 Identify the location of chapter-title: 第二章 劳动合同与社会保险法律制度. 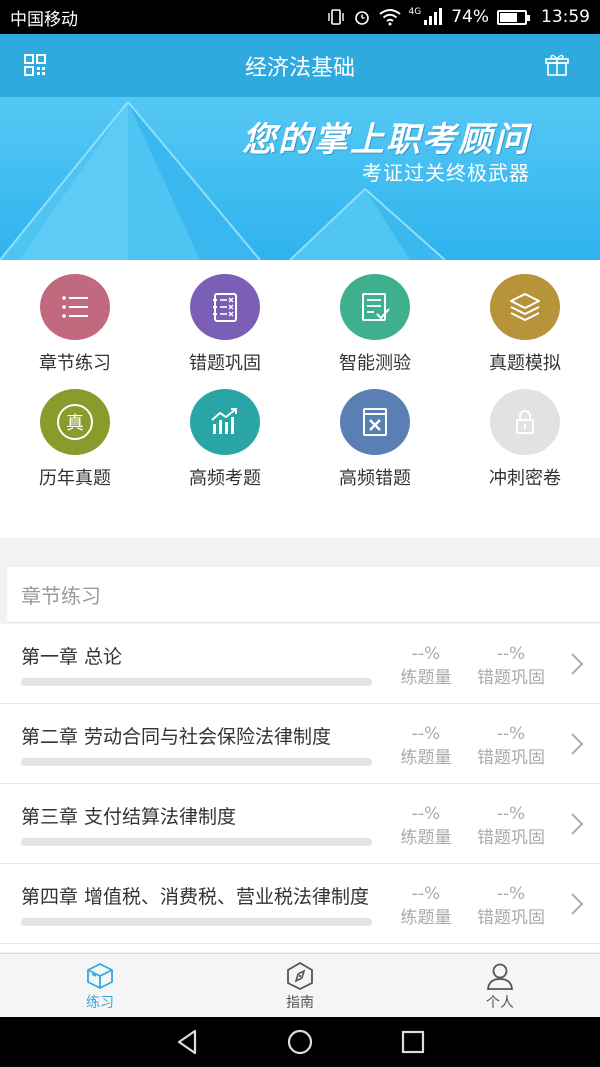
(176, 737).